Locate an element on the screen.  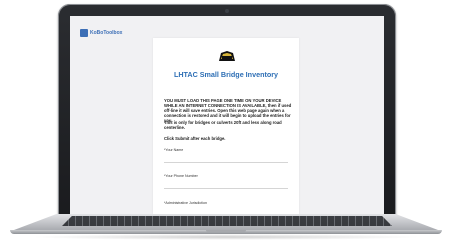
form-title: LHTAC Small Bridge Inventory is located at coordinates (226, 74).